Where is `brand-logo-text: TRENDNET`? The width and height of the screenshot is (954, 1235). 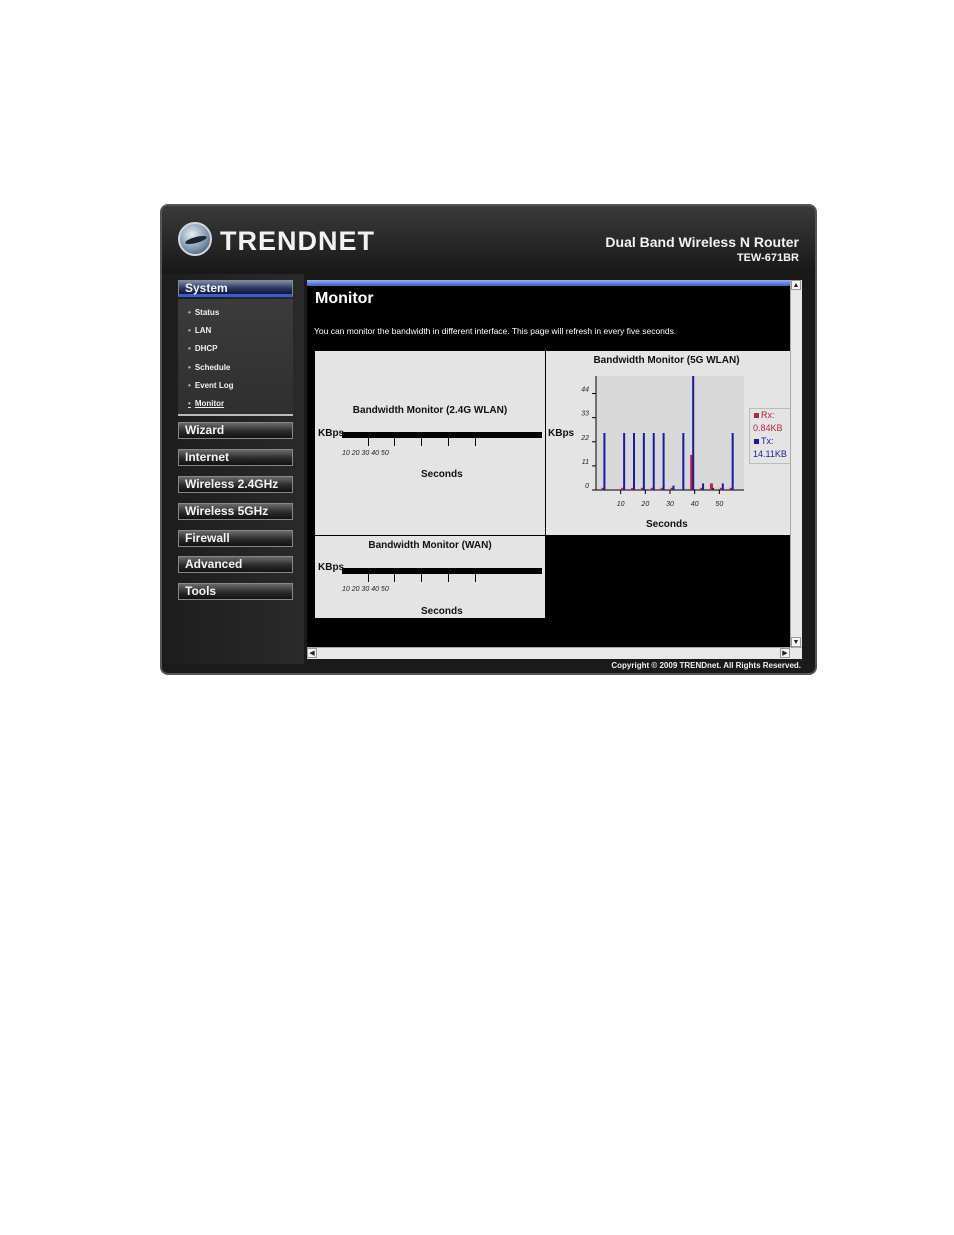
brand-logo-text: TRENDNET is located at coordinates (297, 241).